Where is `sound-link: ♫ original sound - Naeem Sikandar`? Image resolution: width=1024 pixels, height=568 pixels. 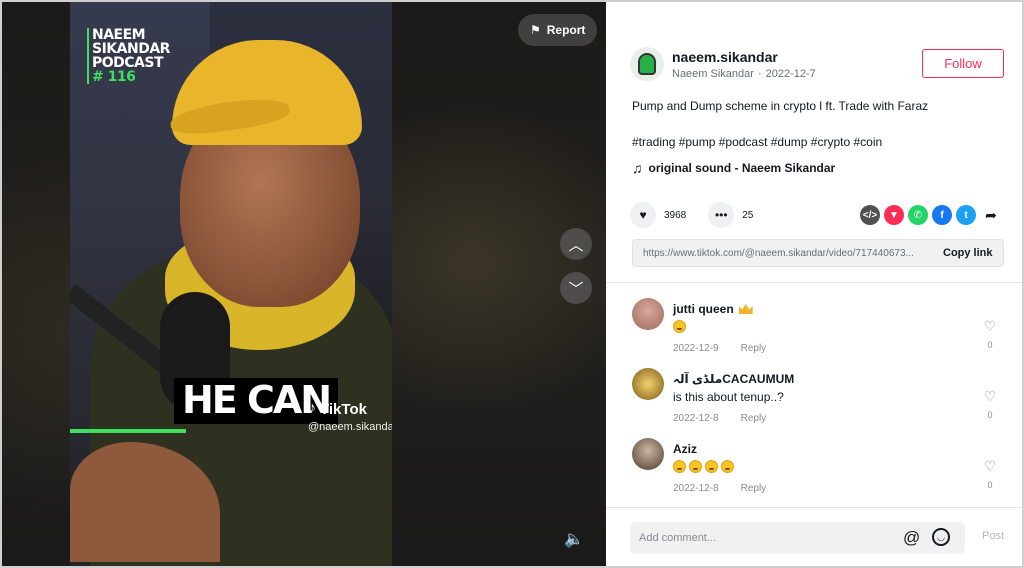 sound-link: ♫ original sound - Naeem Sikandar is located at coordinates (733, 168).